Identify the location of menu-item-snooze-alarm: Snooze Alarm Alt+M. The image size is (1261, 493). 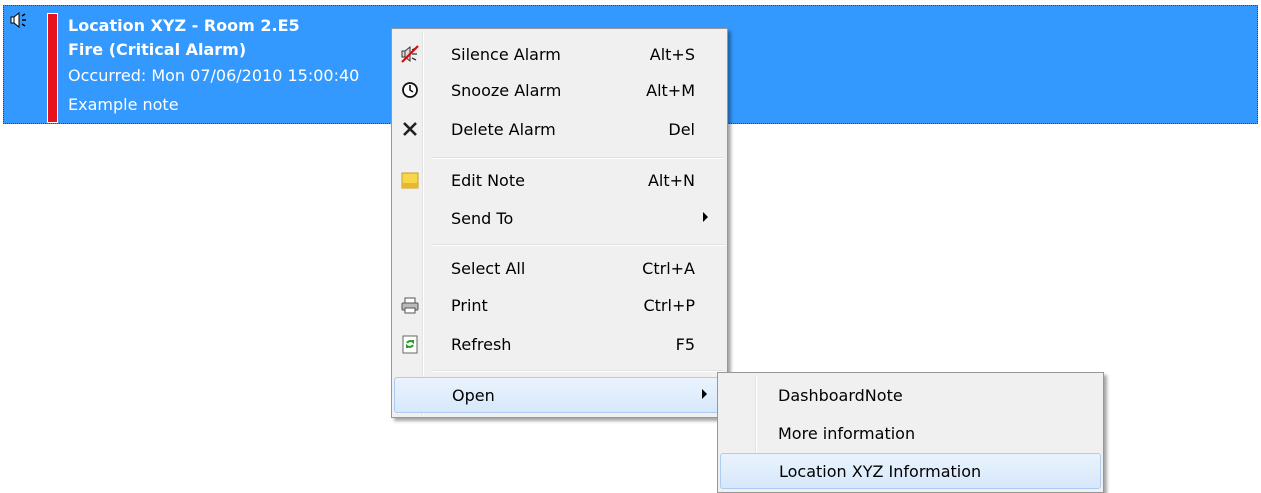
(559, 91).